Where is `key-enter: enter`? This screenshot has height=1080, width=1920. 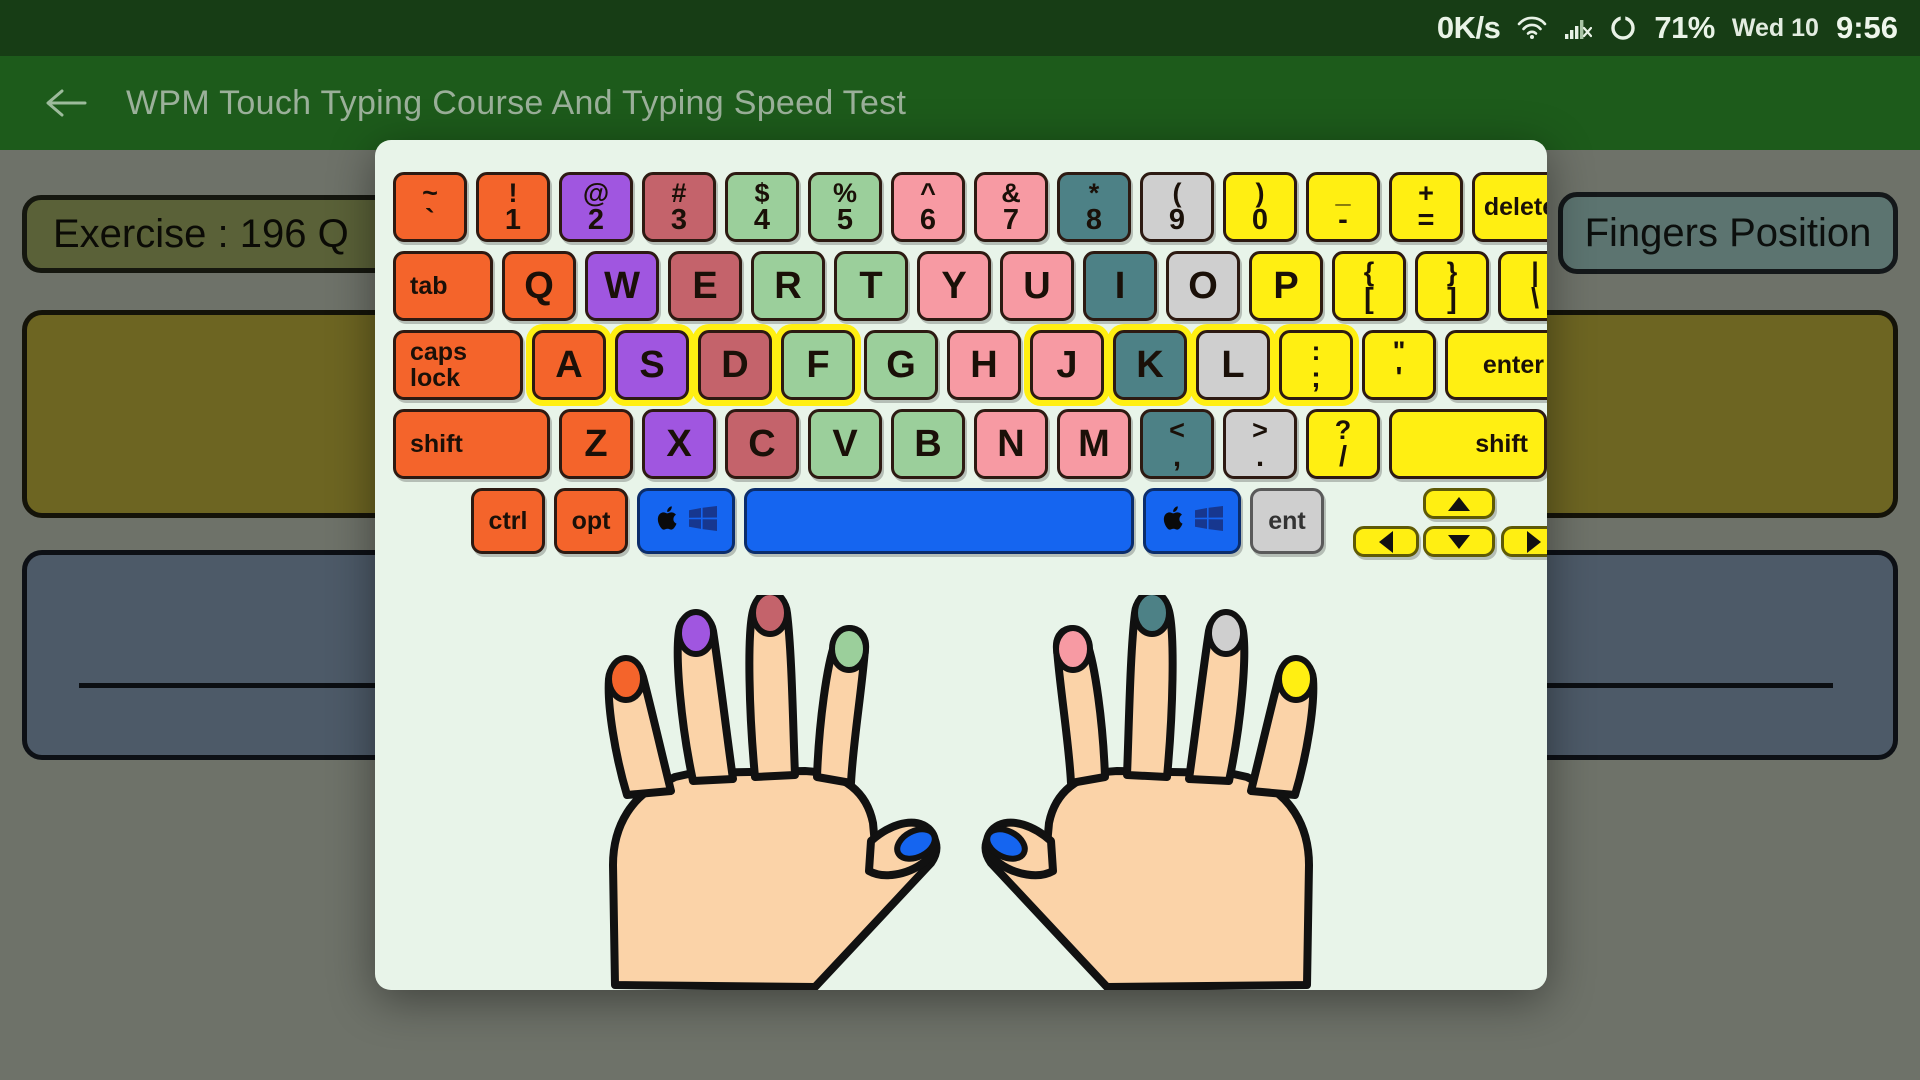
key-enter: enter is located at coordinates (1496, 365).